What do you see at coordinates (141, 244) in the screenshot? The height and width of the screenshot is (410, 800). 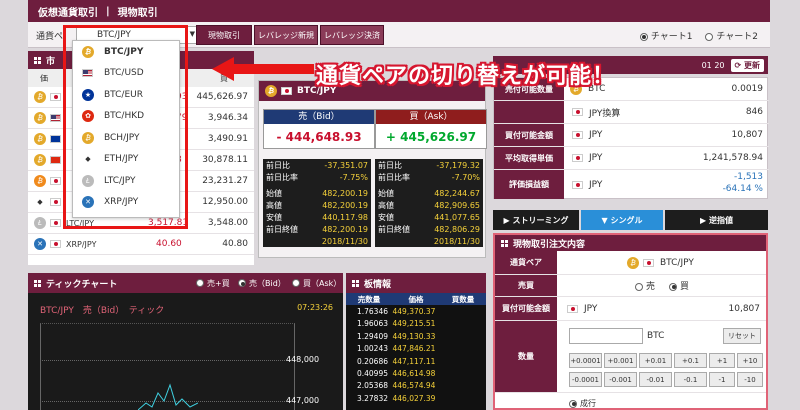 I see `market-row: ✕ XRP/JPY 40.60 40.80` at bounding box center [141, 244].